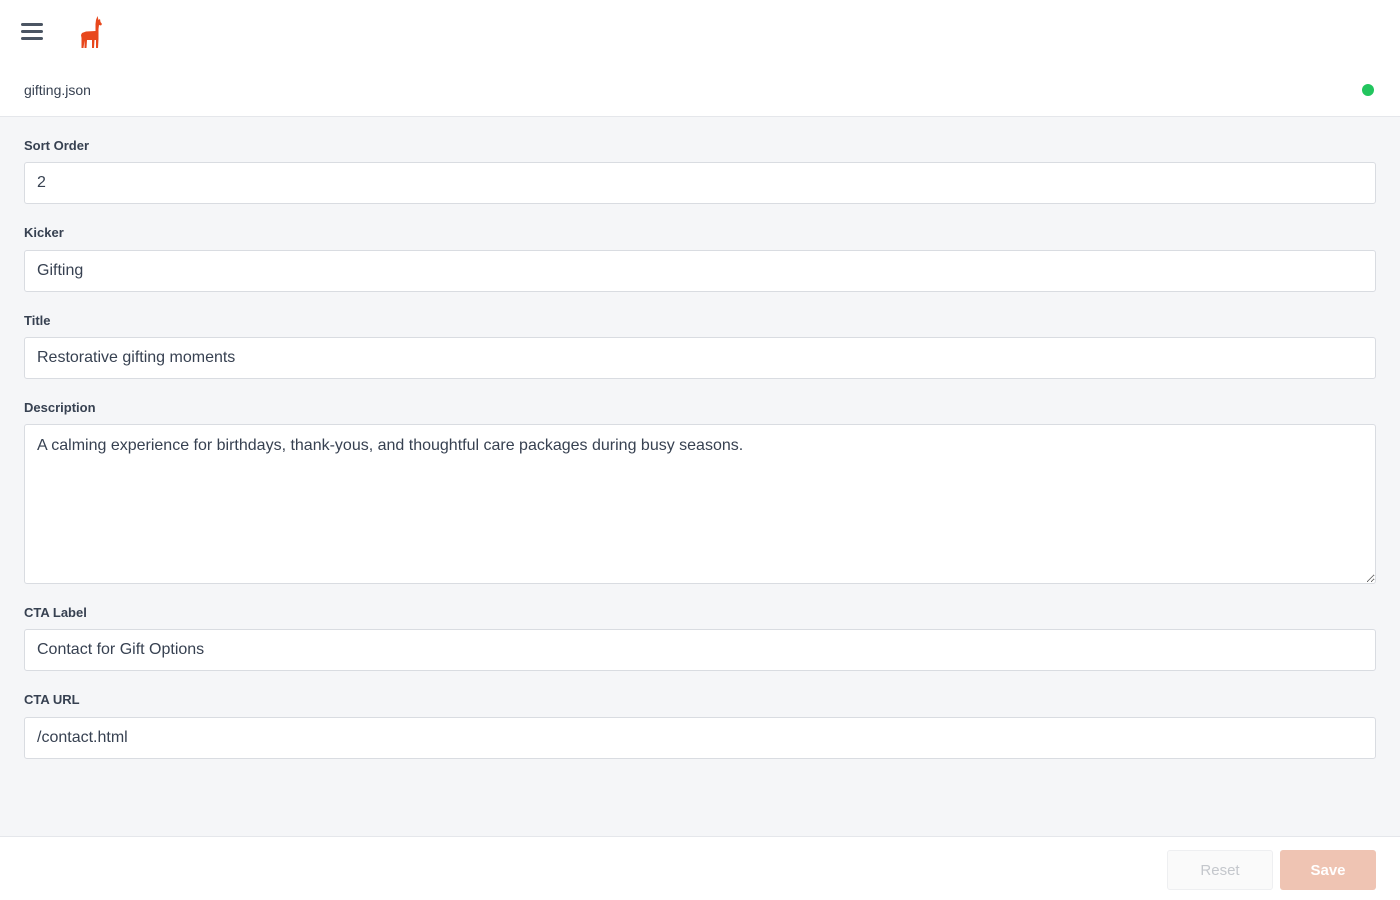  What do you see at coordinates (700, 183) in the screenshot?
I see `sort-order-input` at bounding box center [700, 183].